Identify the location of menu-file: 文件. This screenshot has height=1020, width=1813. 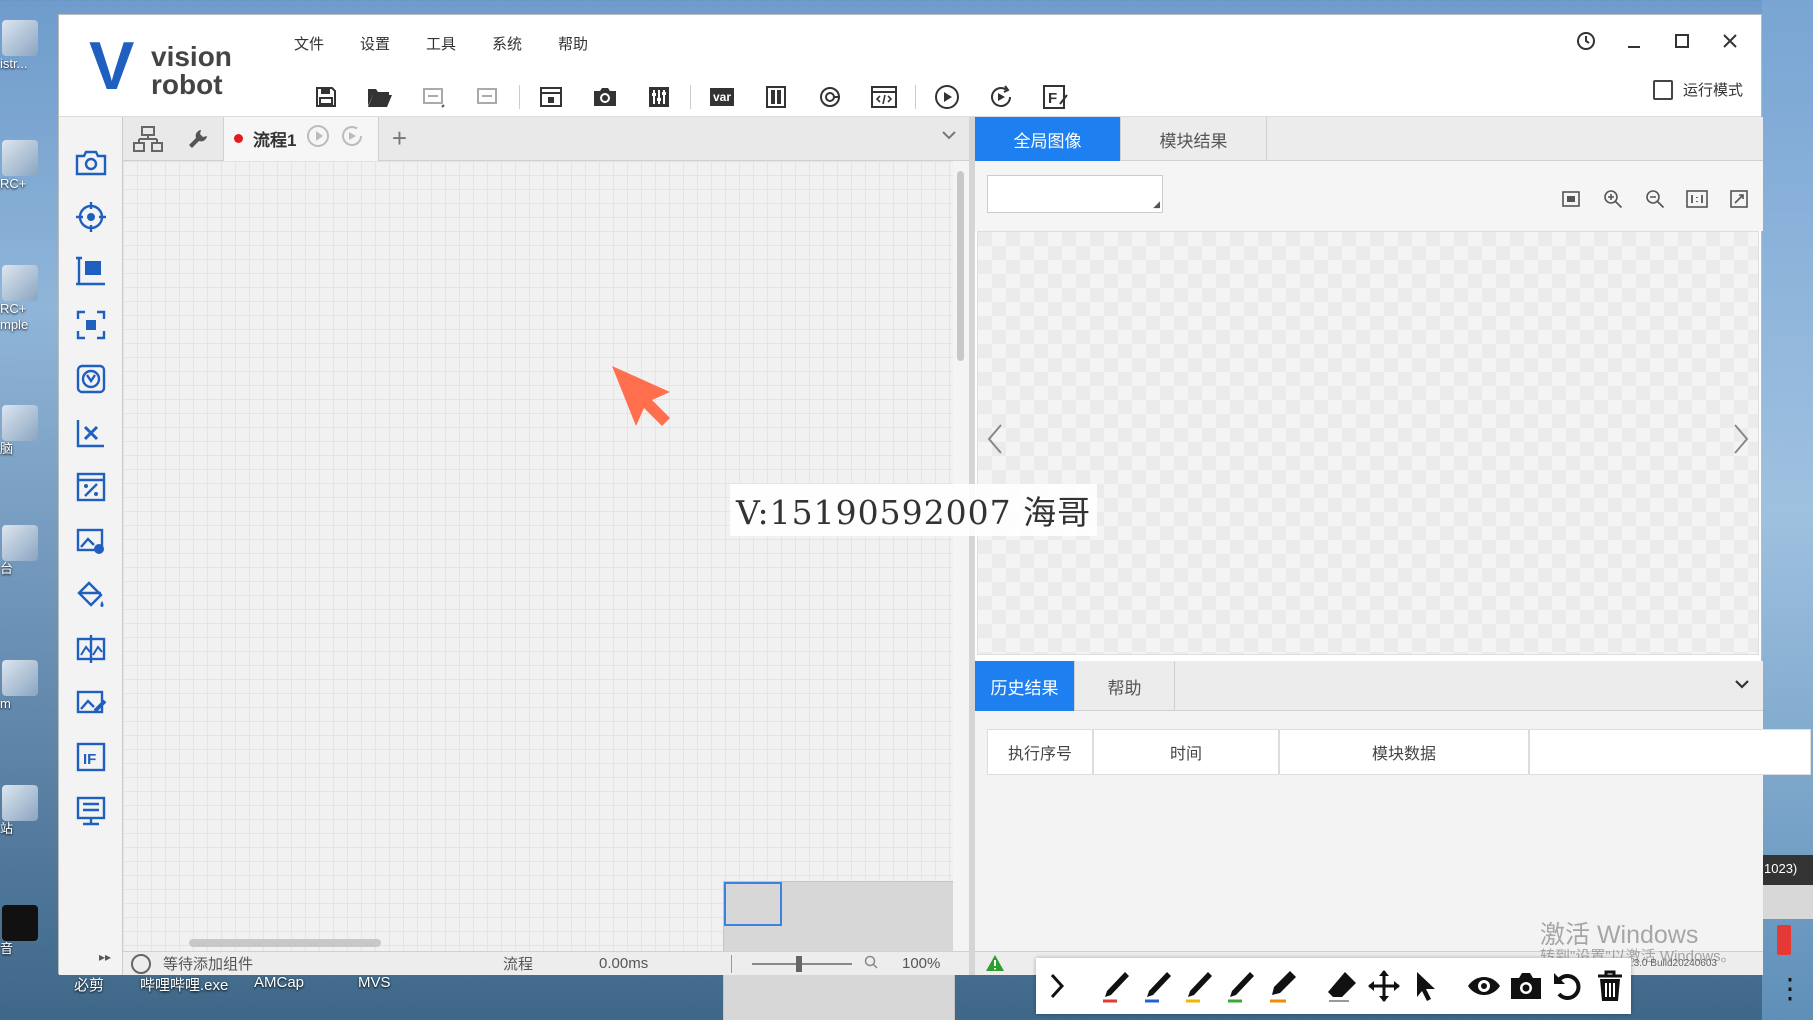
(327, 43).